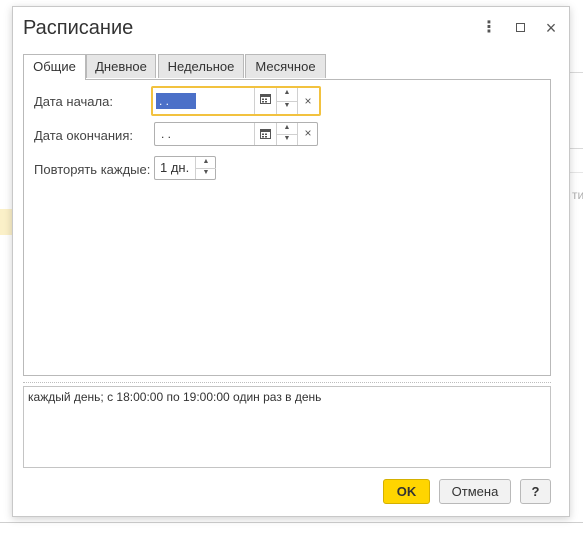 This screenshot has height=534, width=583. Describe the element at coordinates (6, 222) in the screenshot. I see `background-selected-row` at that location.